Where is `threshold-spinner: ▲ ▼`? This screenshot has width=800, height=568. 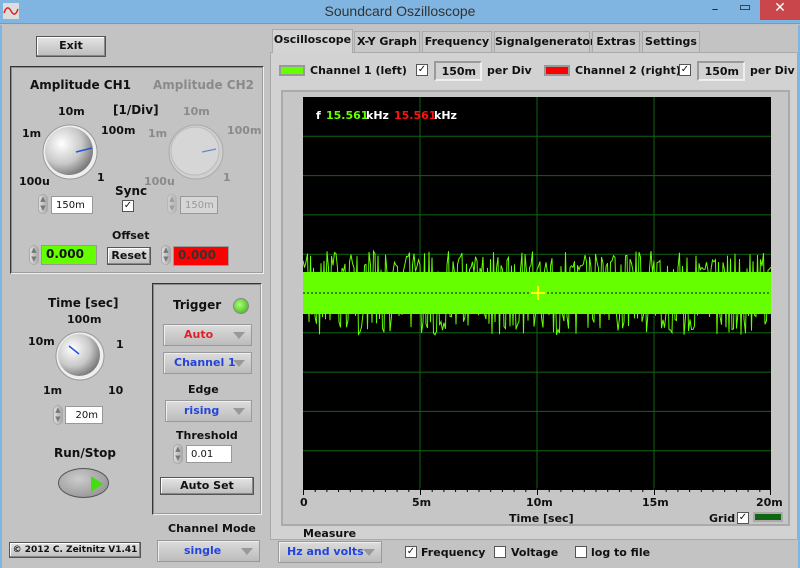
threshold-spinner: ▲ ▼ is located at coordinates (178, 454).